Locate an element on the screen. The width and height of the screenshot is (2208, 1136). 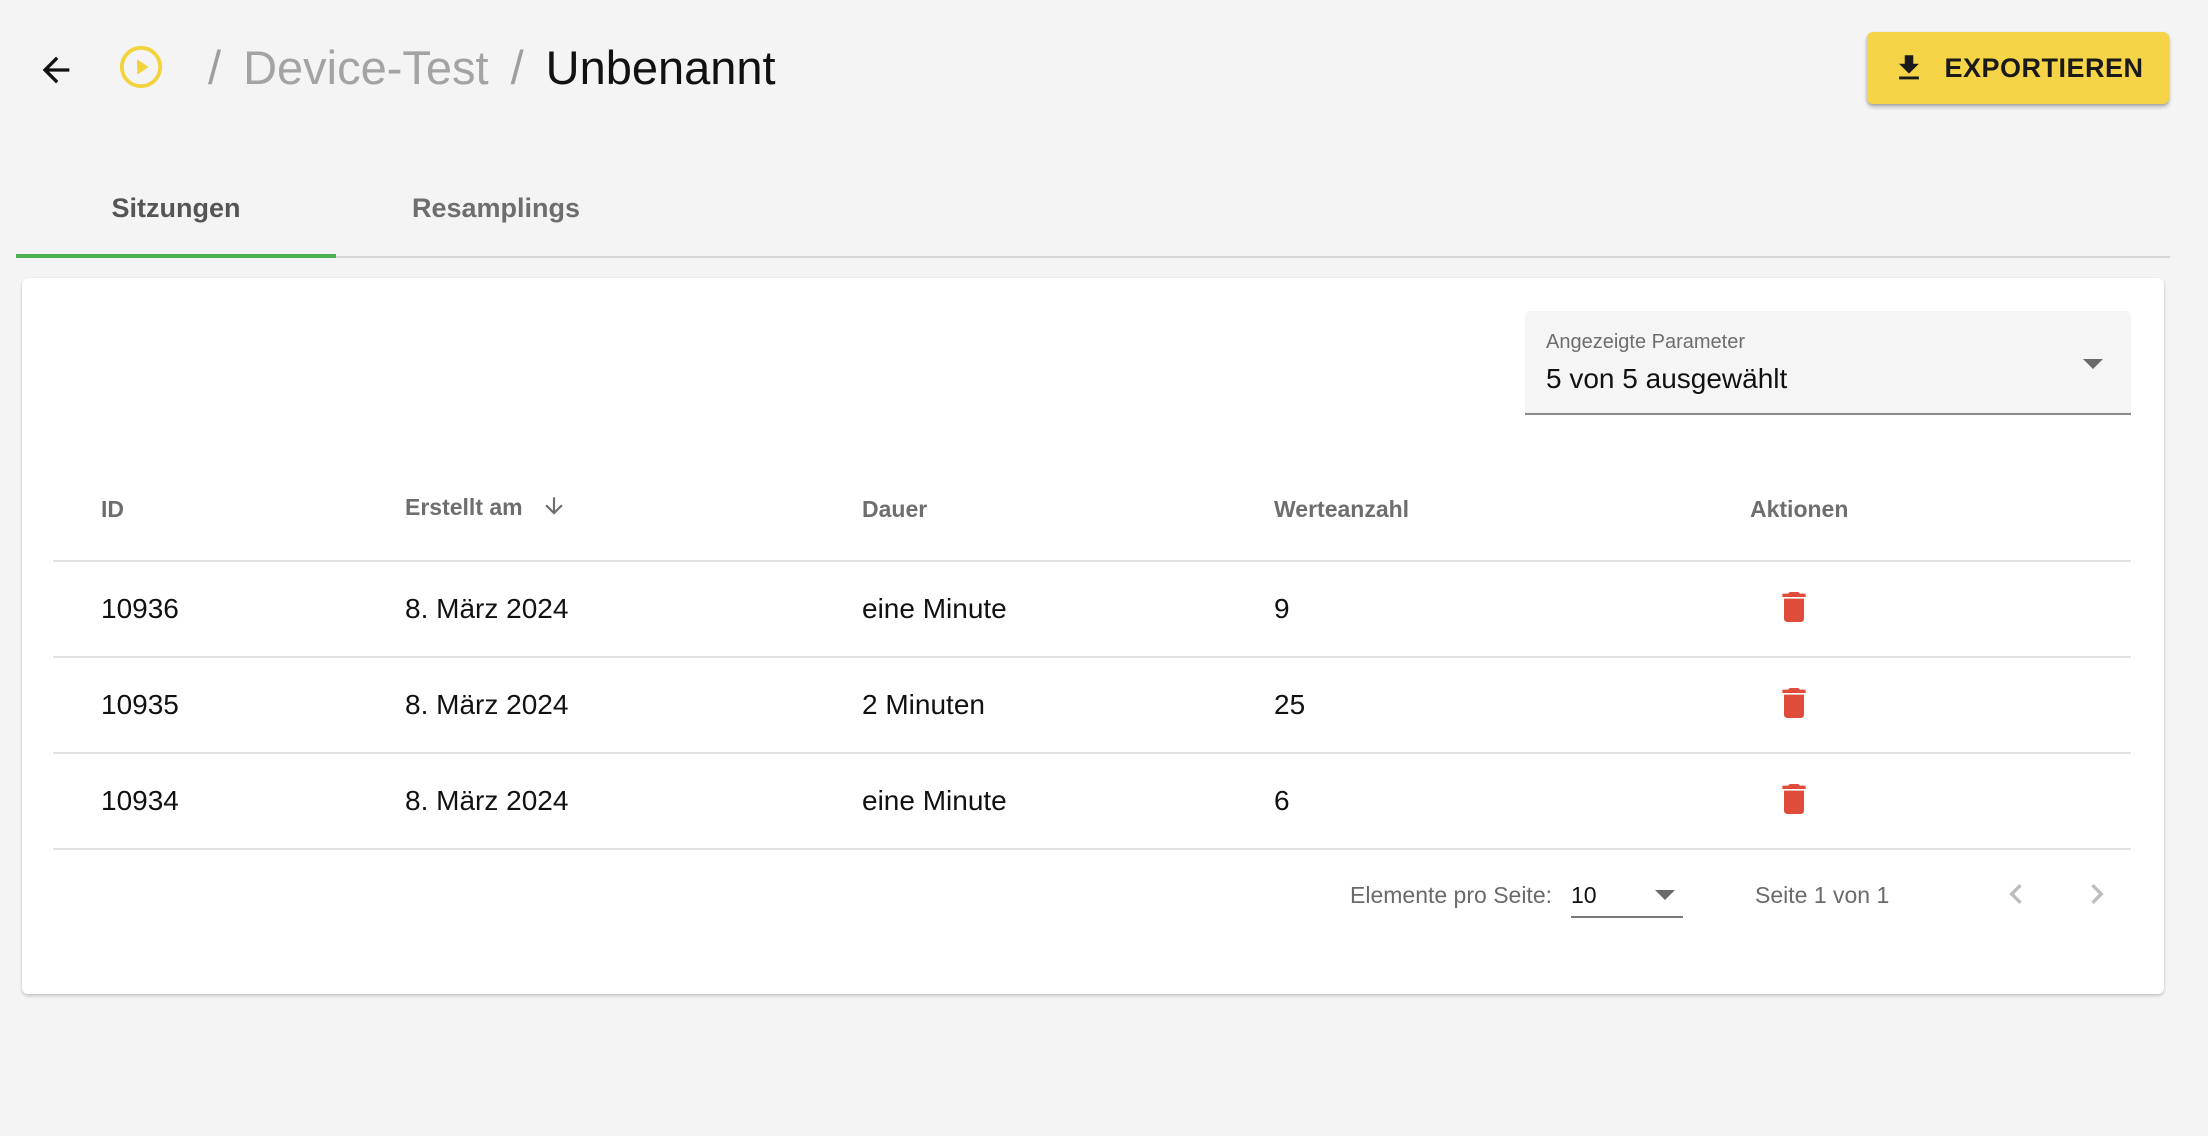
table-row: 10936 8. März 2024 eine Minute 9 is located at coordinates (1092, 609).